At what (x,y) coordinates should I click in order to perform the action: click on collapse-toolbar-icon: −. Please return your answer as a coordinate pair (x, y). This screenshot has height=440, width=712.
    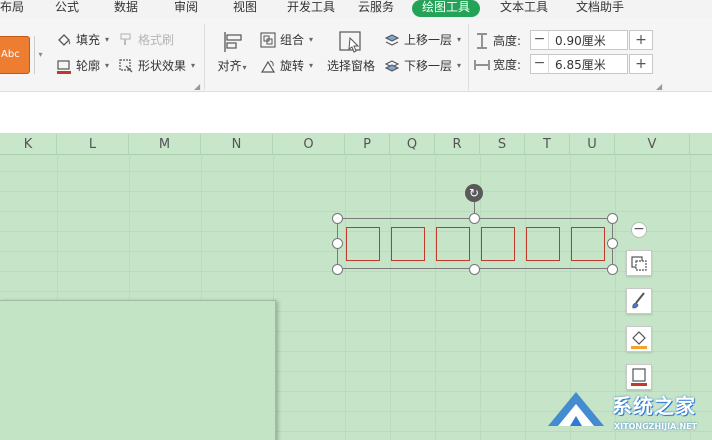
    Looking at the image, I should click on (639, 230).